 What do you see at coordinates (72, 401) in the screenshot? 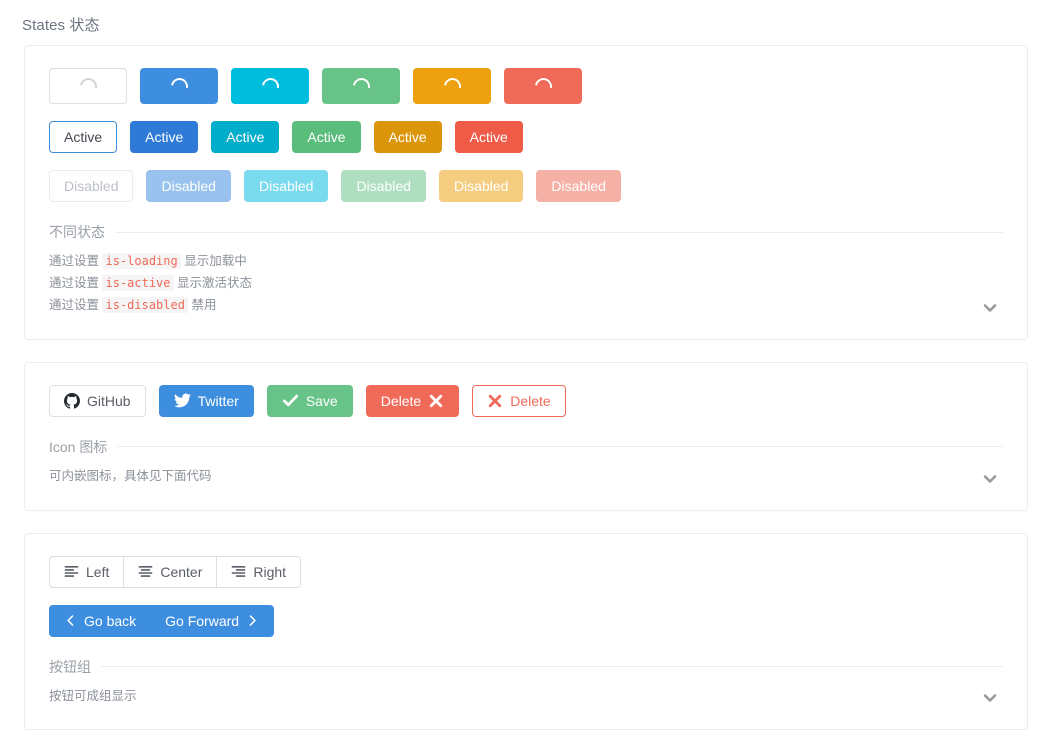
I see `github-icon` at bounding box center [72, 401].